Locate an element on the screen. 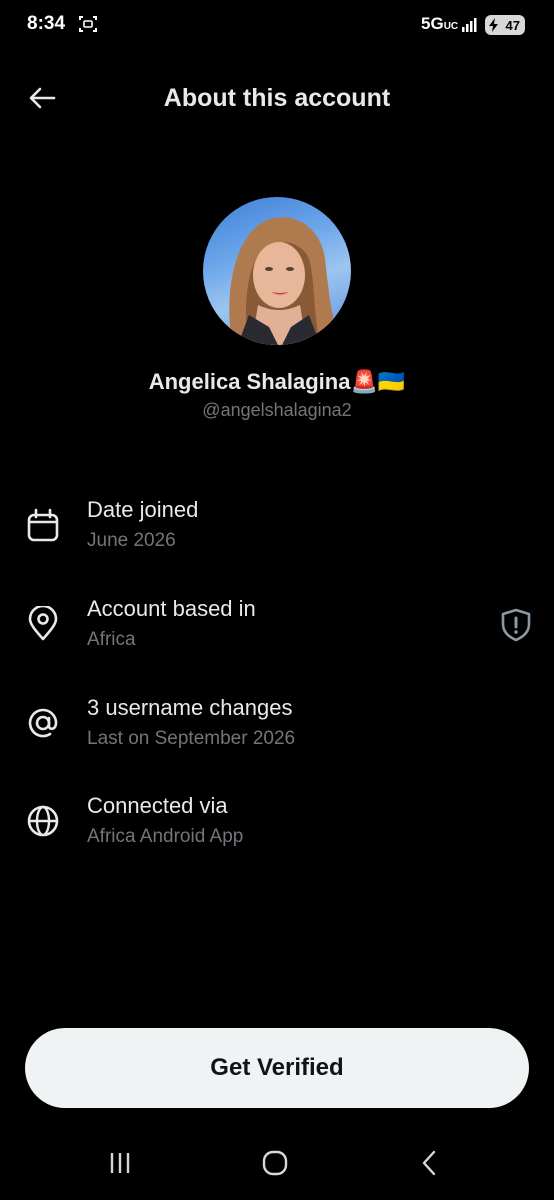  home-button is located at coordinates (275, 1165).